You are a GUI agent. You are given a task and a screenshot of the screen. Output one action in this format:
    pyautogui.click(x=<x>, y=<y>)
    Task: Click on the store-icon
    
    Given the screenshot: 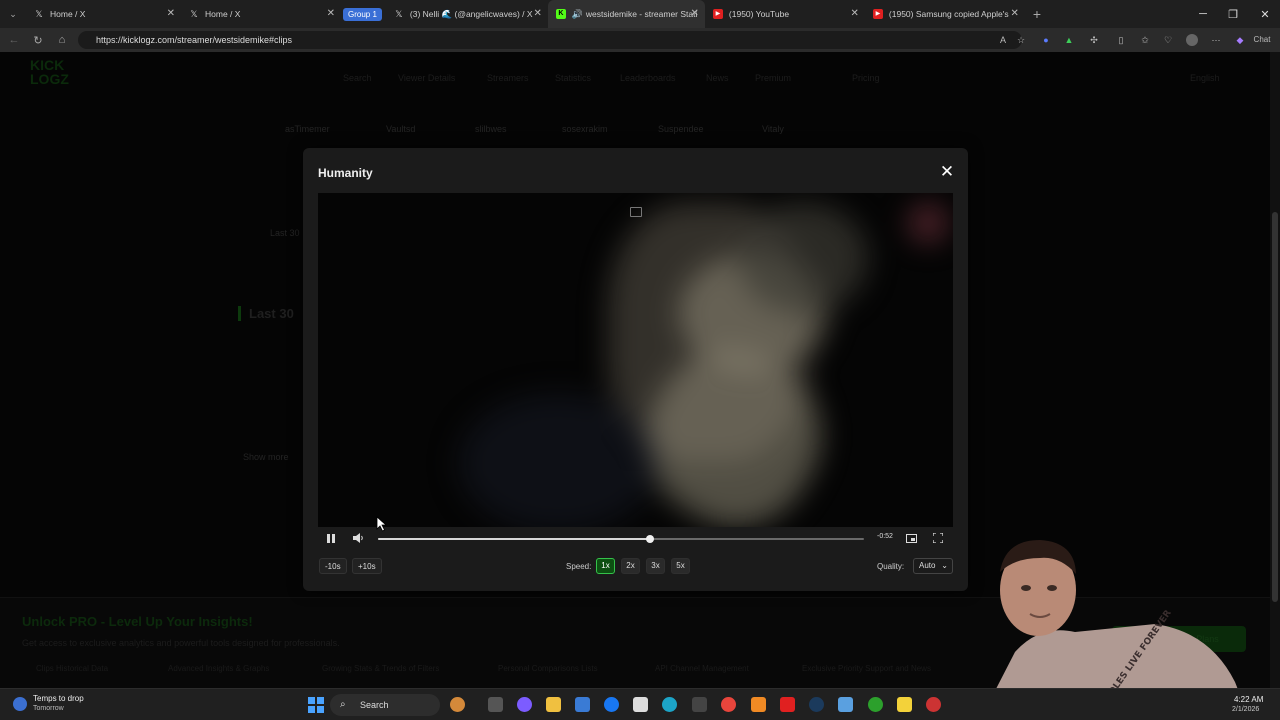 What is the action you would take?
    pyautogui.click(x=582, y=704)
    